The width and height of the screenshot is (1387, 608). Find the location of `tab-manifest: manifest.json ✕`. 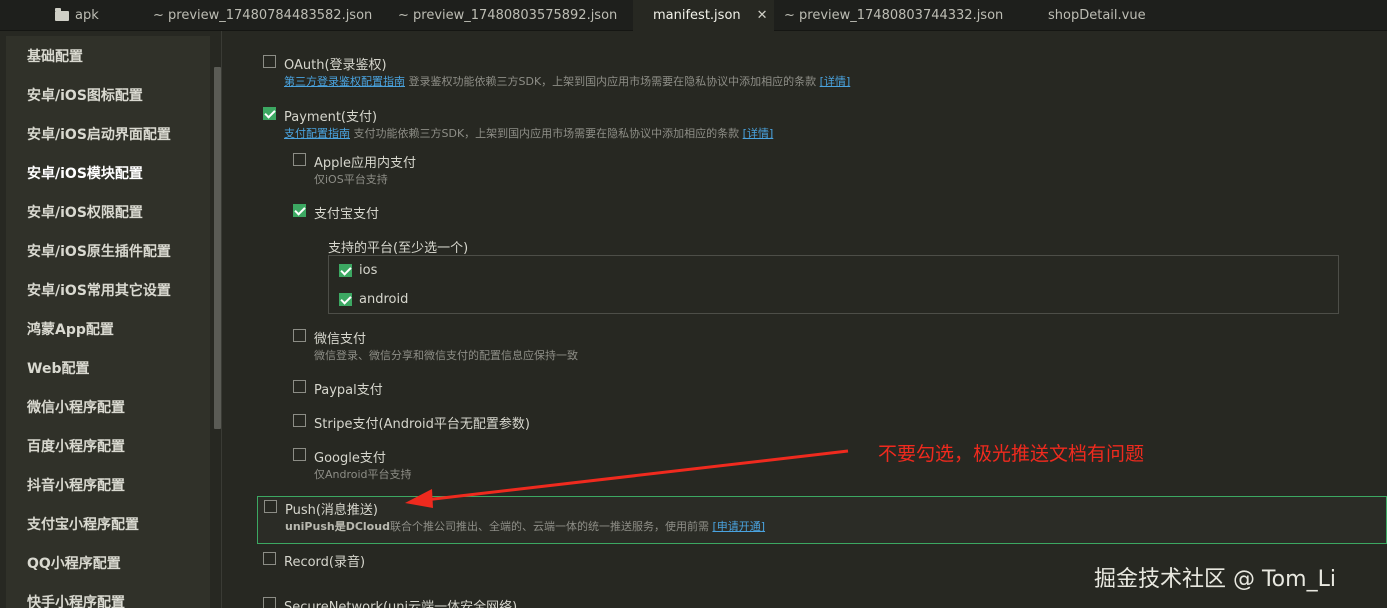

tab-manifest: manifest.json ✕ is located at coordinates (703, 15).